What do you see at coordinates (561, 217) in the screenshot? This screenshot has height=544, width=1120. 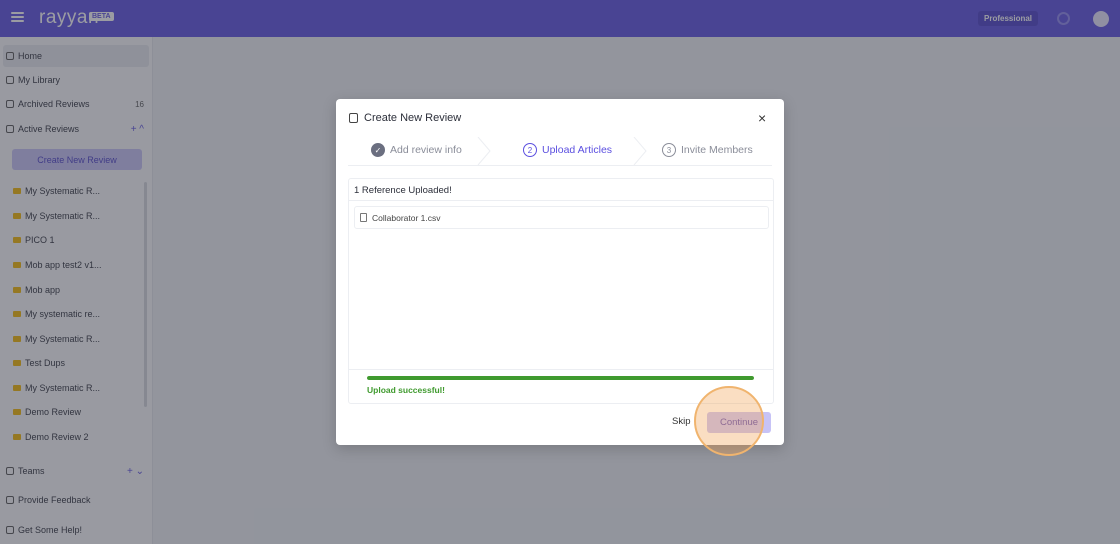 I see `file-row: Collaborator 1.csv` at bounding box center [561, 217].